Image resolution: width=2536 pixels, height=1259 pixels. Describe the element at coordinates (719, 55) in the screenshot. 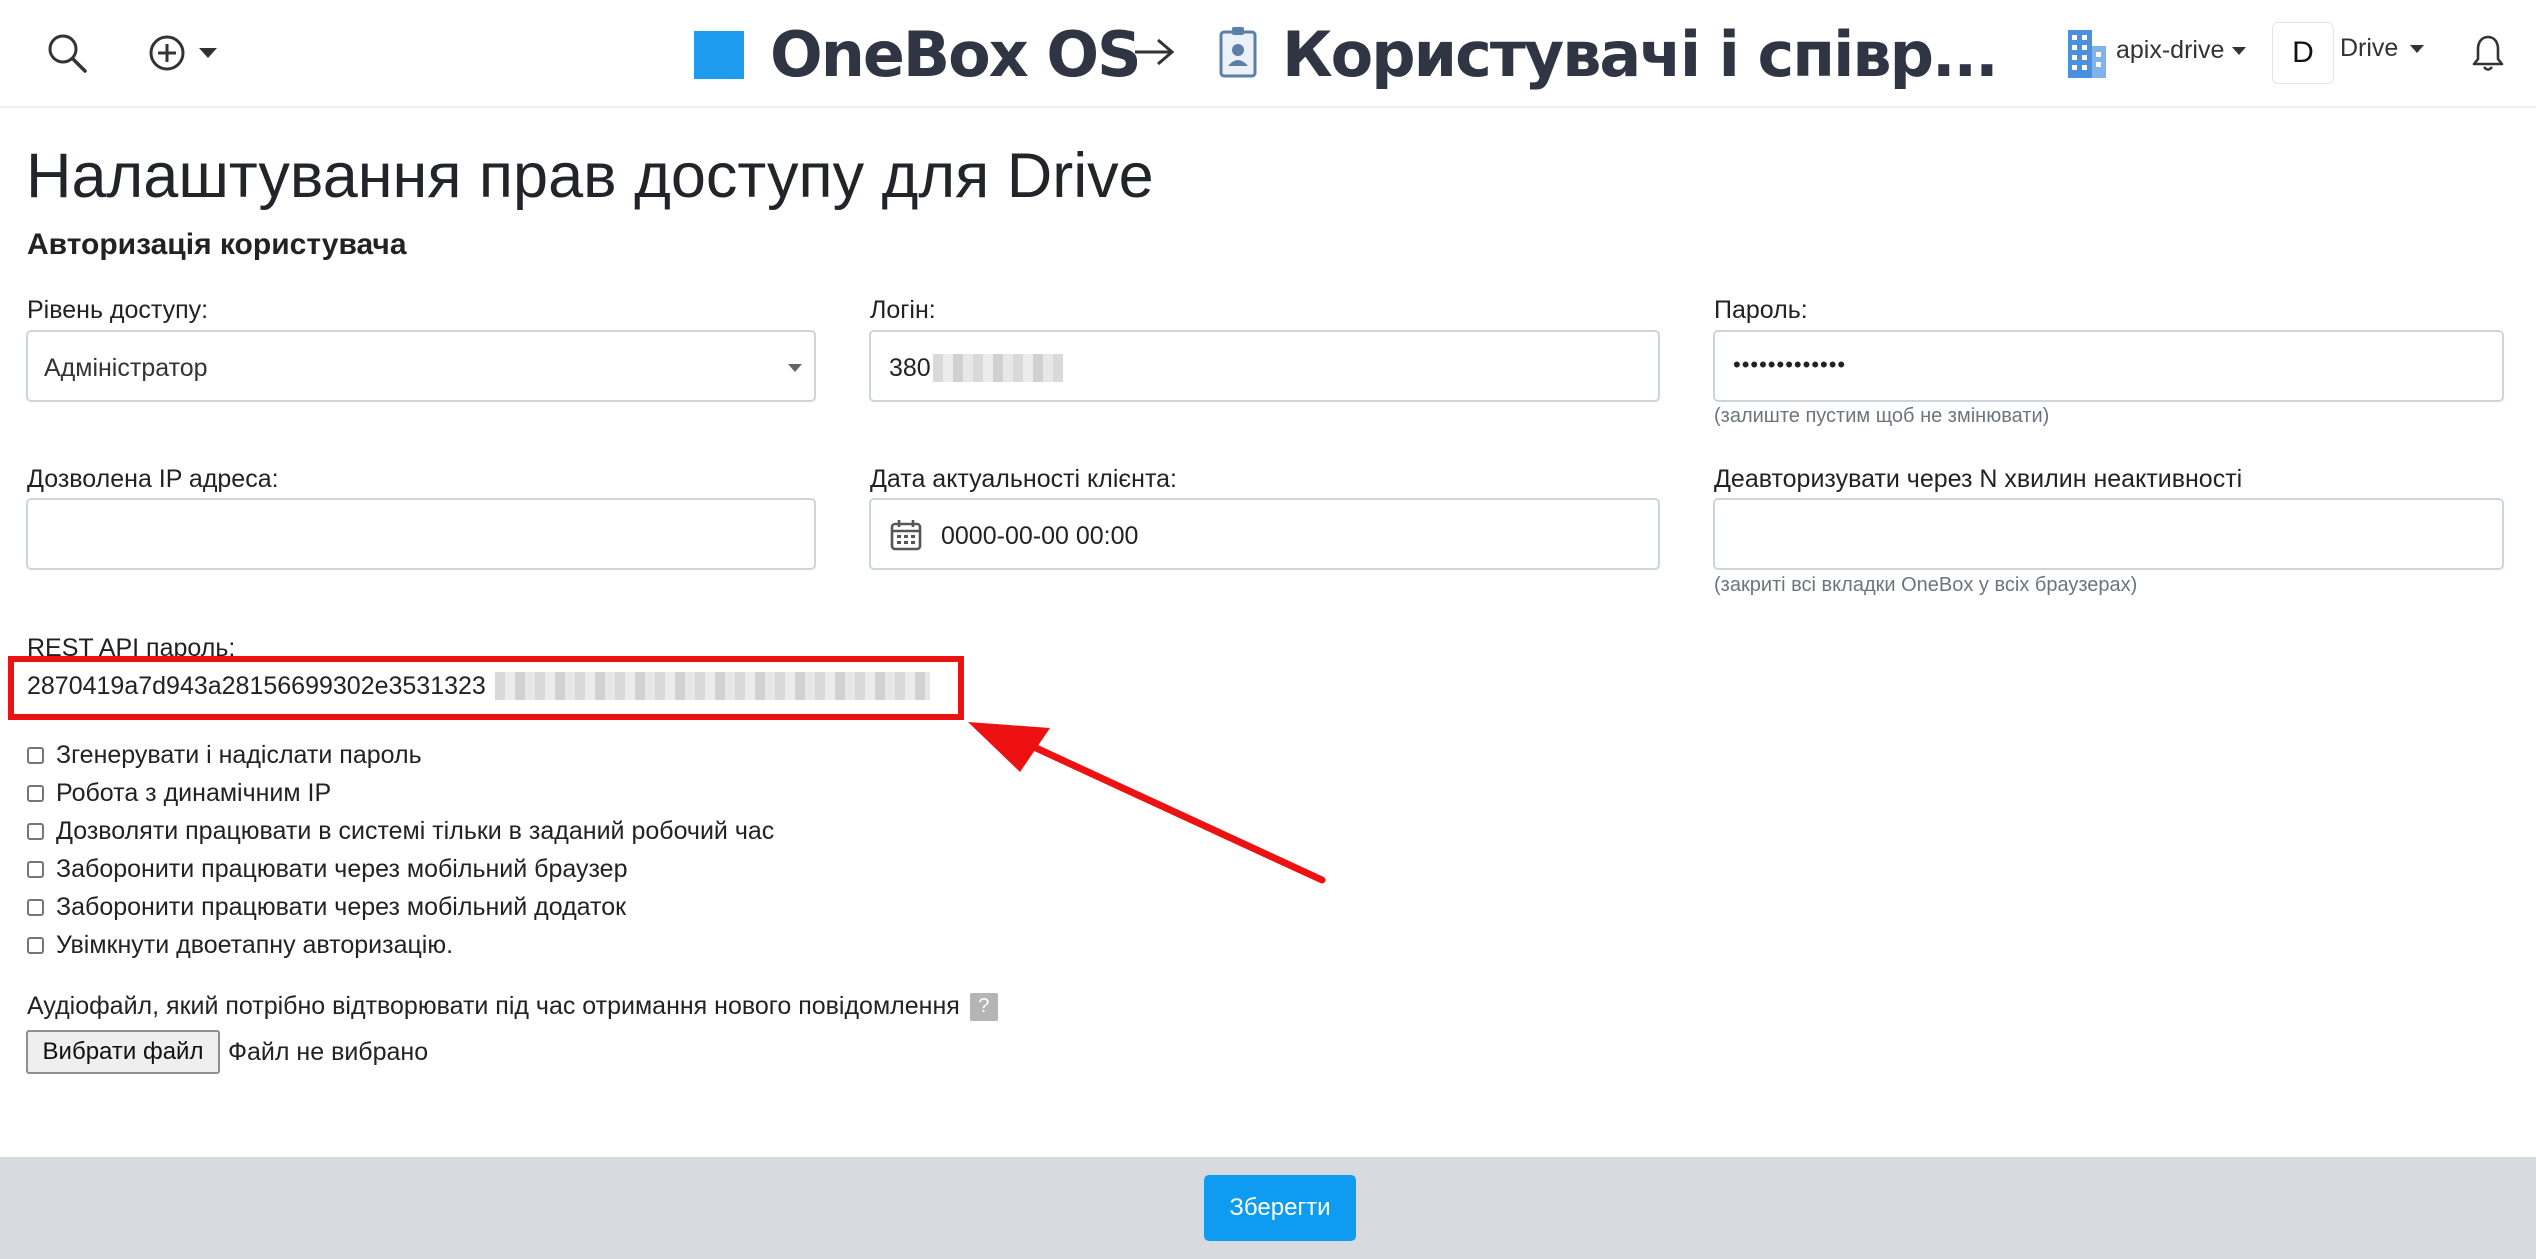

I see `app-logo-square` at that location.